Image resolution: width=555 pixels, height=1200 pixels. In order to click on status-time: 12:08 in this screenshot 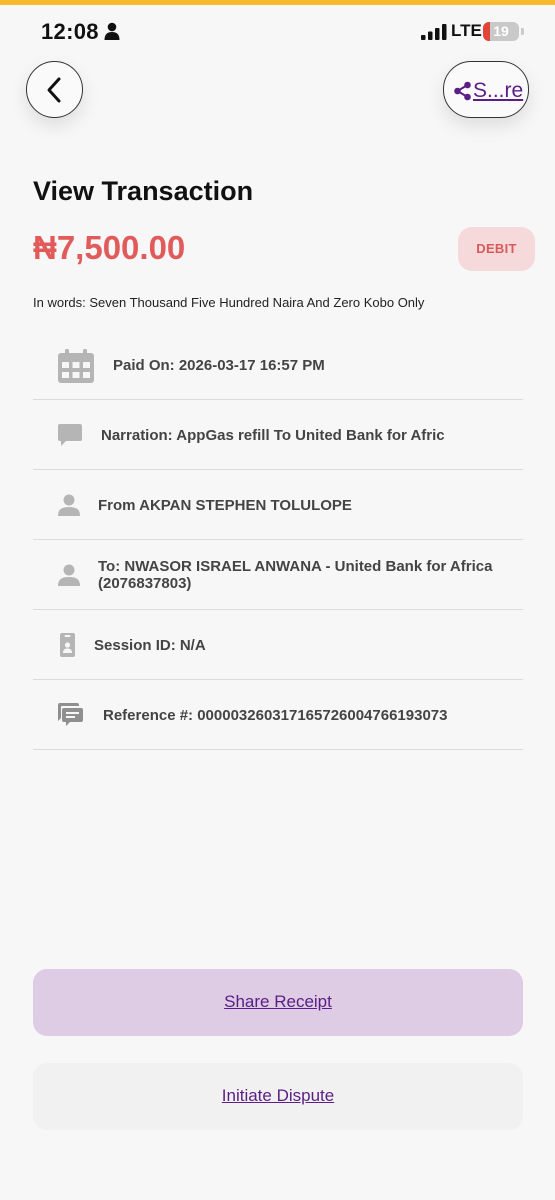, I will do `click(70, 31)`.